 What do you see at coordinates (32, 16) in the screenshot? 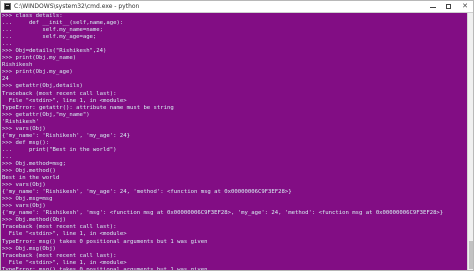
I see `console-line: >>> class details:` at bounding box center [32, 16].